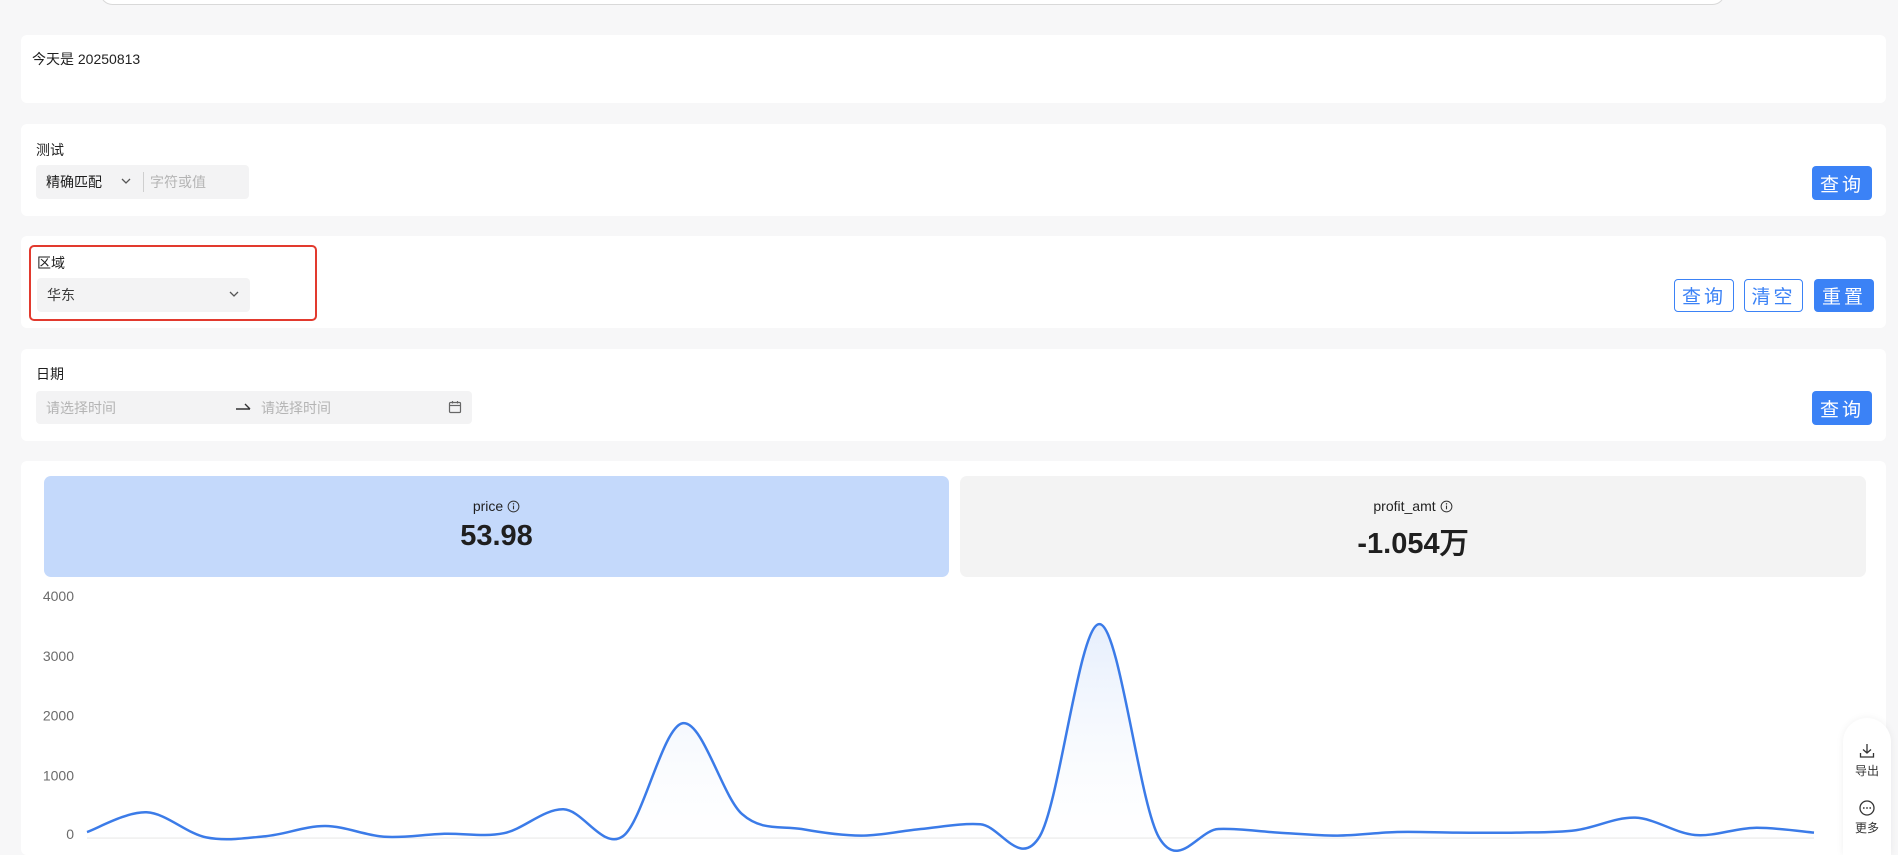  Describe the element at coordinates (912, 2) in the screenshot. I see `top-search-bar-edge` at that location.